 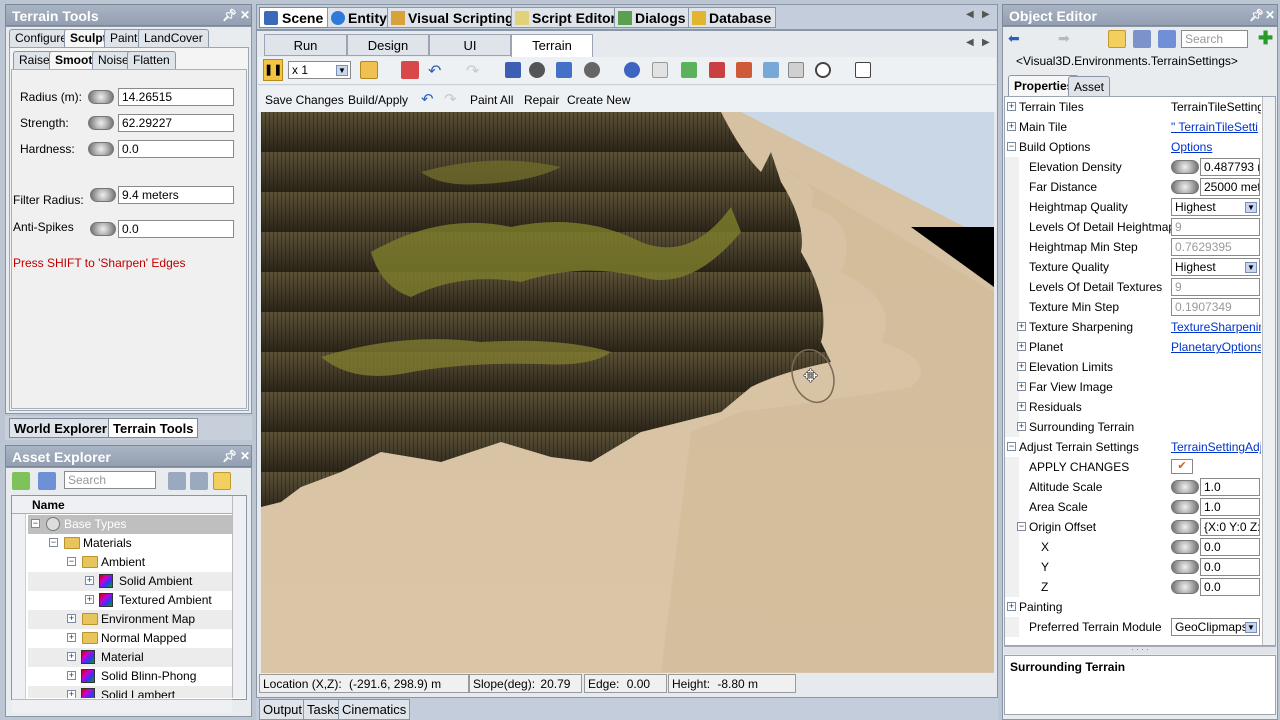 What do you see at coordinates (378, 100) in the screenshot?
I see `build-apply-button: Build/Apply` at bounding box center [378, 100].